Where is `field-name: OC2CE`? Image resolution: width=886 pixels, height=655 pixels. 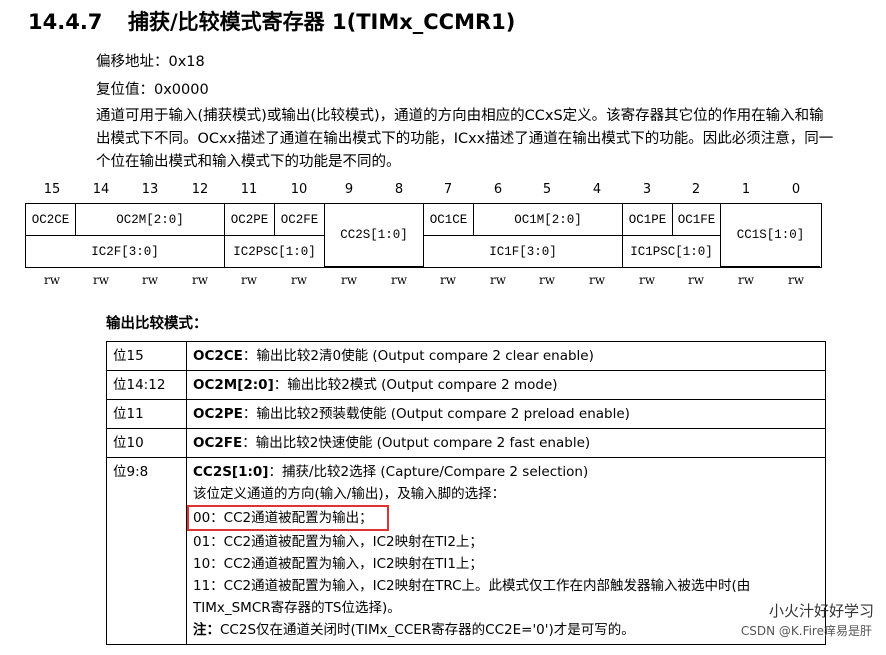
field-name: OC2CE is located at coordinates (218, 356).